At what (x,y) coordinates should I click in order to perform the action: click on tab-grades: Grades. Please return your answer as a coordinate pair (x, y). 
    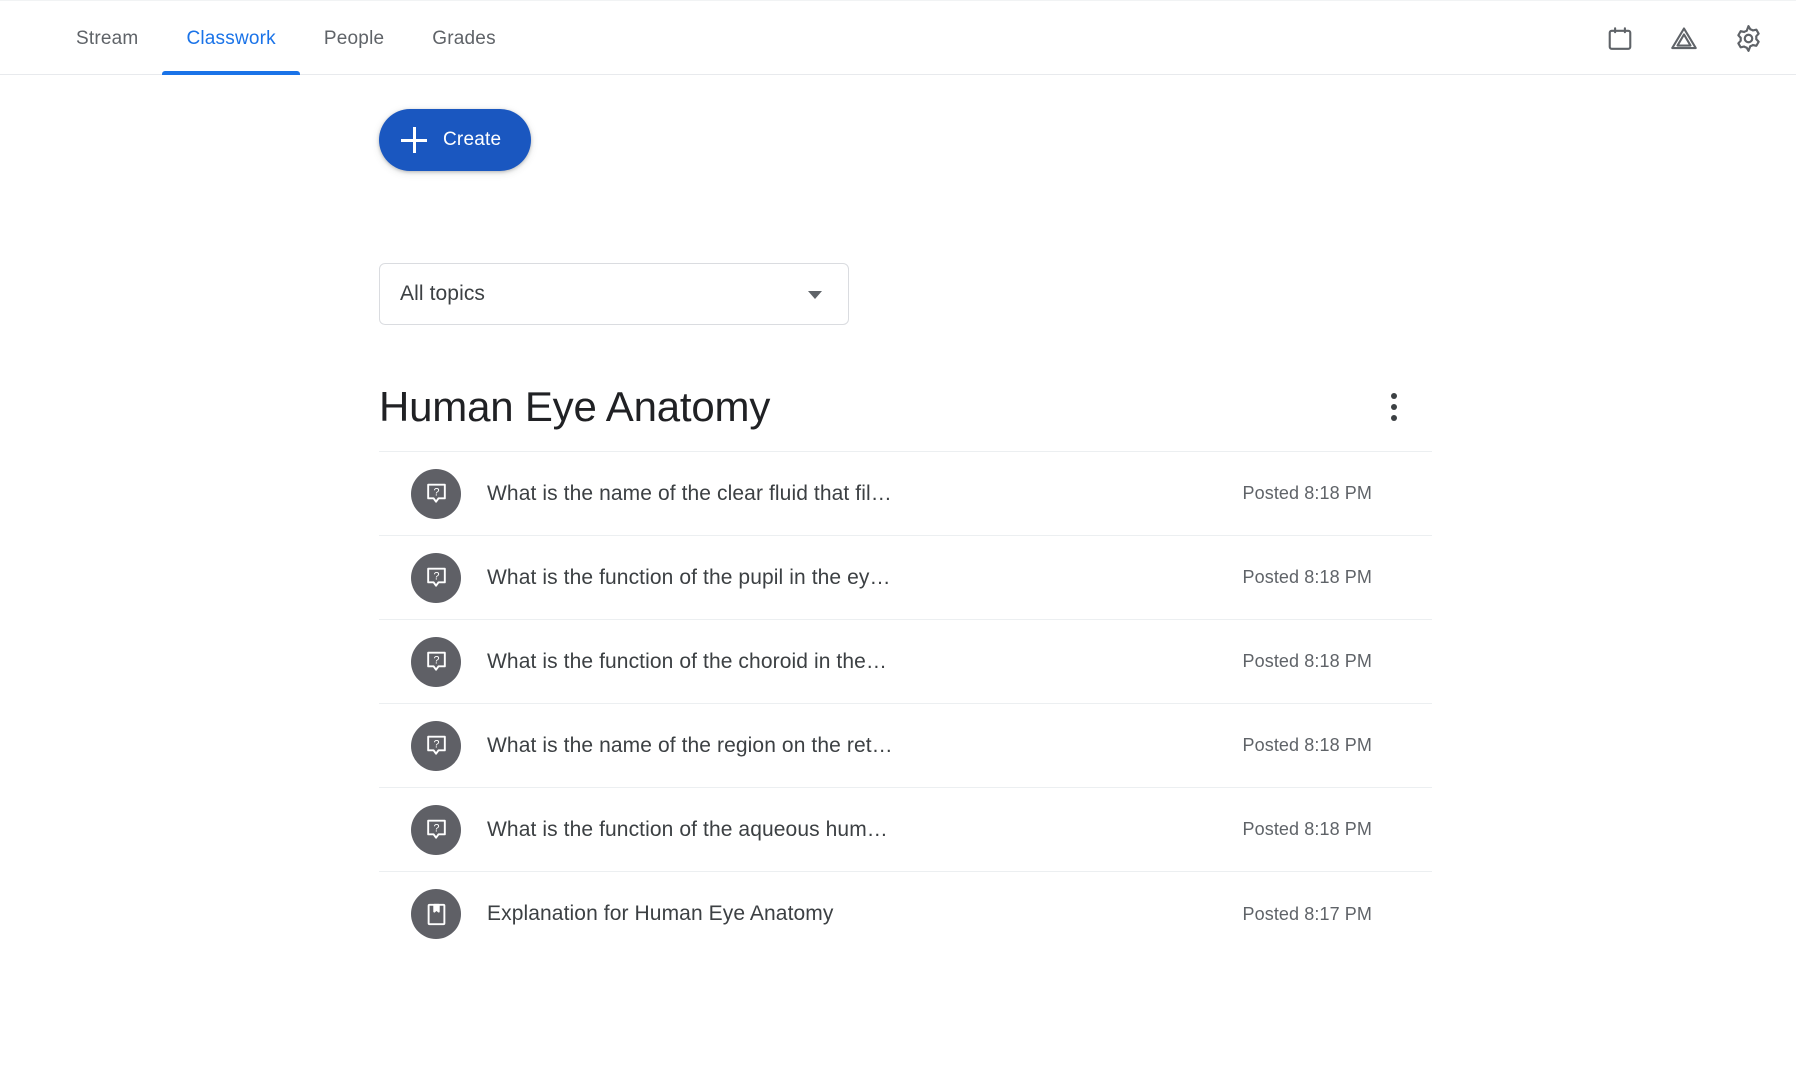
    Looking at the image, I should click on (464, 38).